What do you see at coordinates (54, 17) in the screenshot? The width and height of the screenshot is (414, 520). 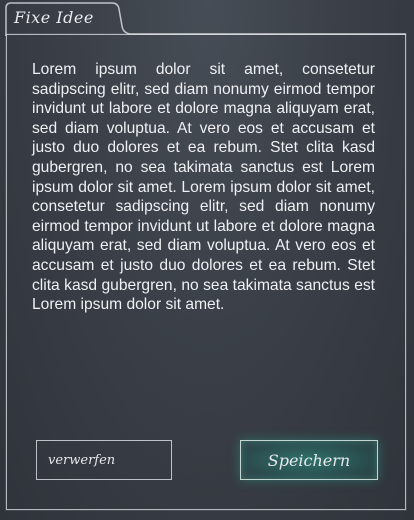 I see `tab-title: Fixe Idee` at bounding box center [54, 17].